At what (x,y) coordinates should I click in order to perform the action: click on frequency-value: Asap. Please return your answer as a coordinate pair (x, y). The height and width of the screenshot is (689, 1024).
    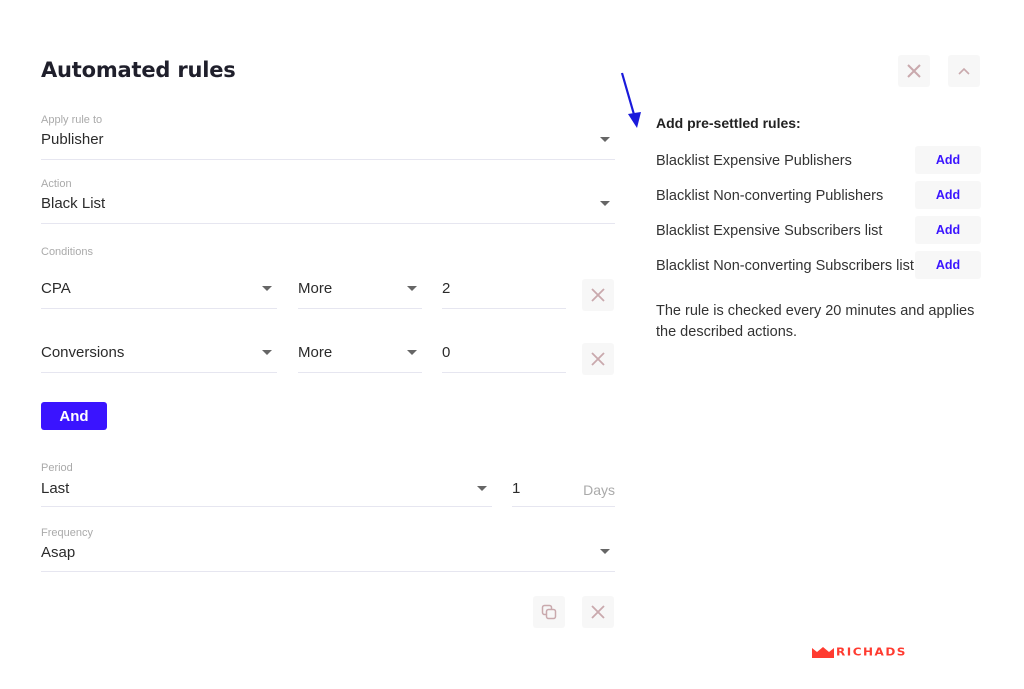
    Looking at the image, I should click on (58, 552).